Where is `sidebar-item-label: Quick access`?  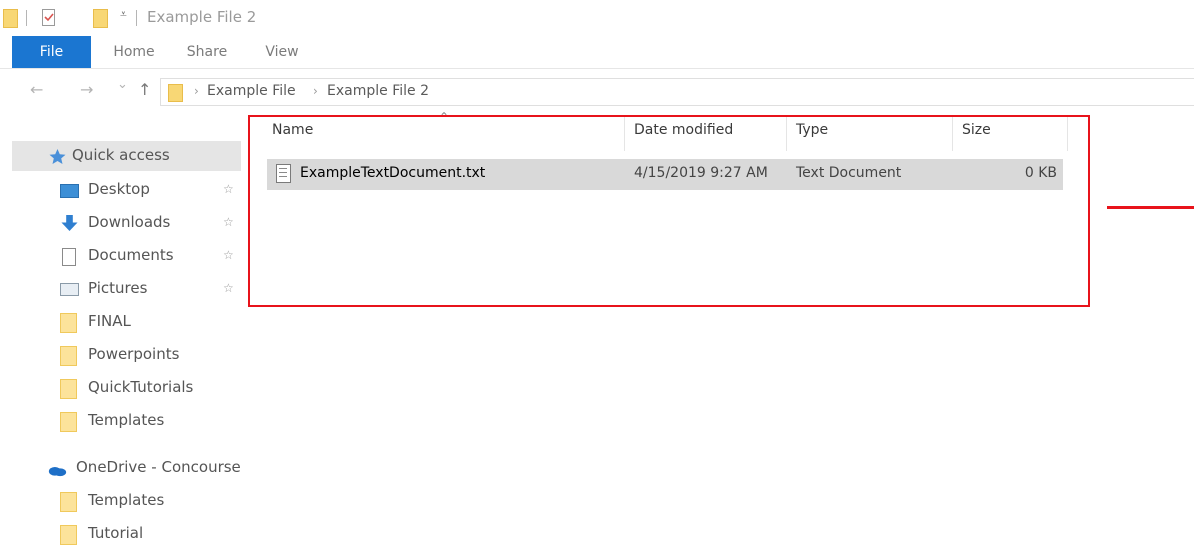 sidebar-item-label: Quick access is located at coordinates (121, 155).